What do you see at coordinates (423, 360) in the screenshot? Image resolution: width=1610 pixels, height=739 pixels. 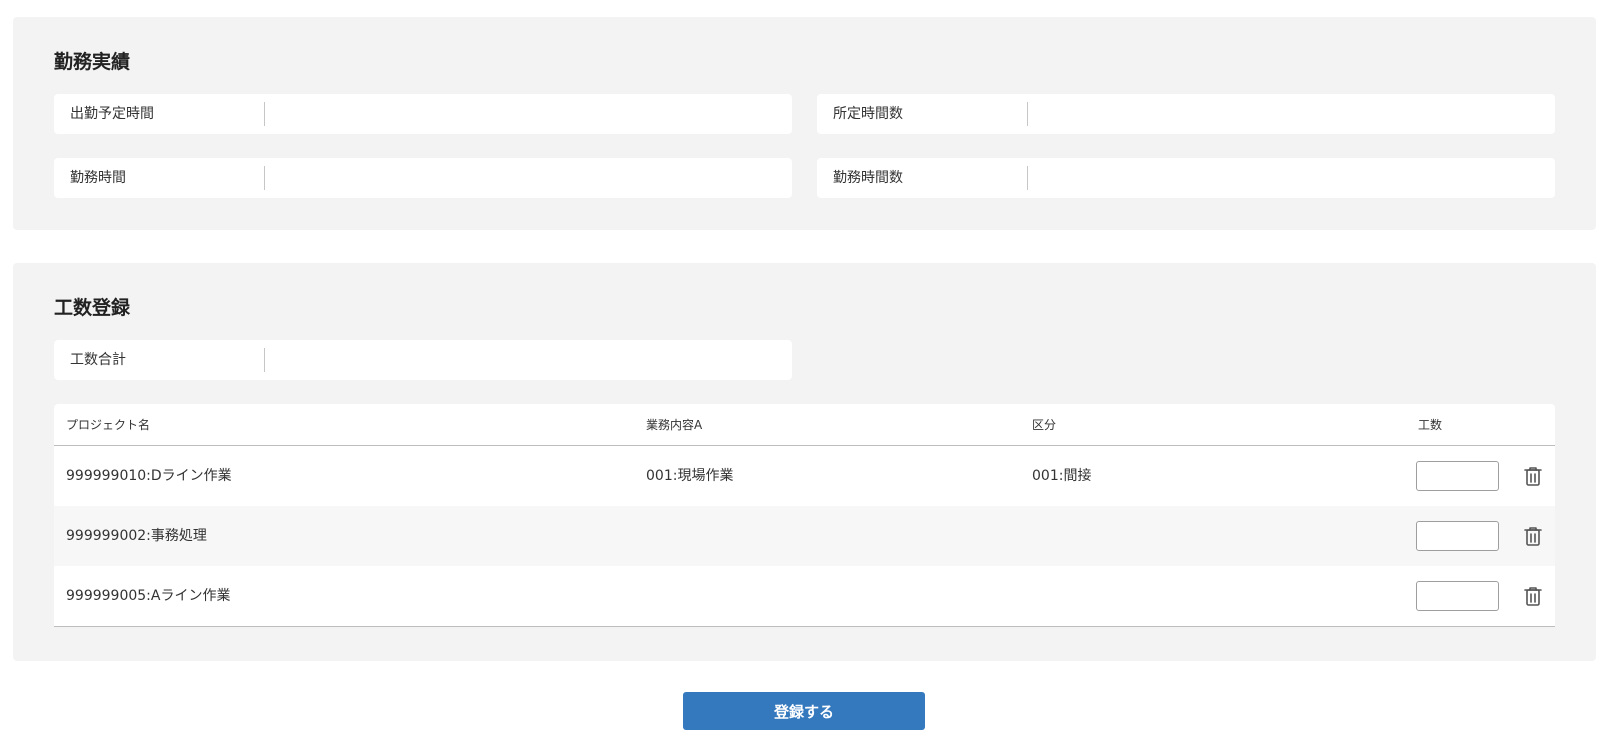 I see `manhour-total-field: 工数合計` at bounding box center [423, 360].